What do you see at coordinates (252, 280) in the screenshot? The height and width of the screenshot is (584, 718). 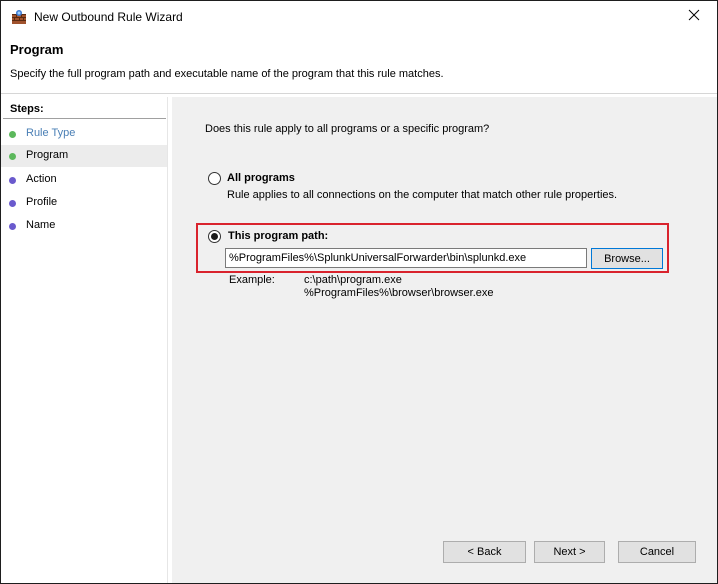 I see `example-label: Example:` at bounding box center [252, 280].